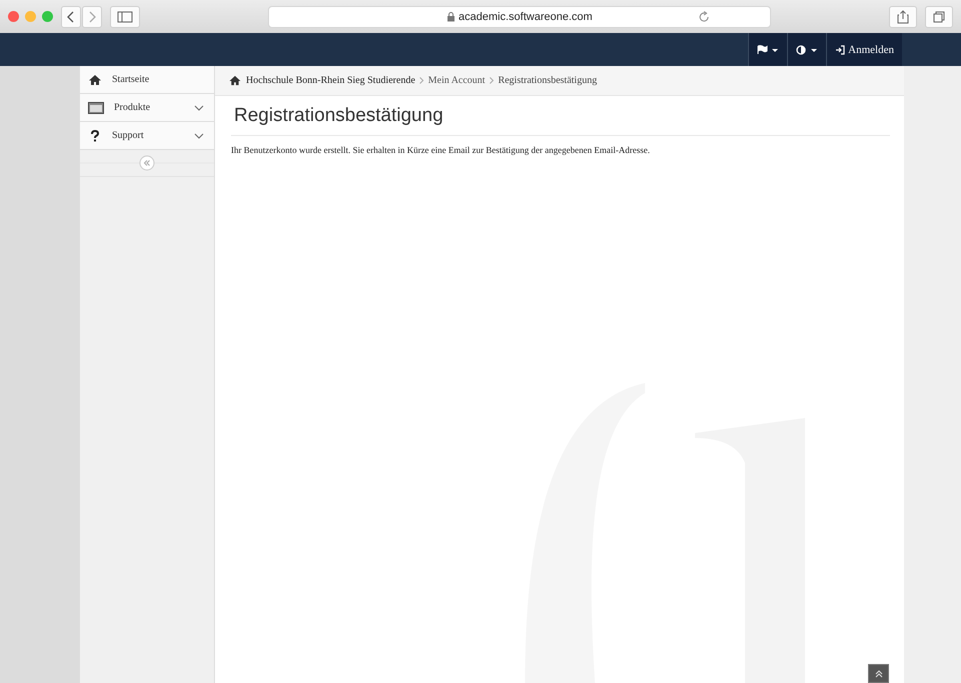 This screenshot has width=961, height=683. Describe the element at coordinates (450, 17) in the screenshot. I see `lock-icon` at that location.